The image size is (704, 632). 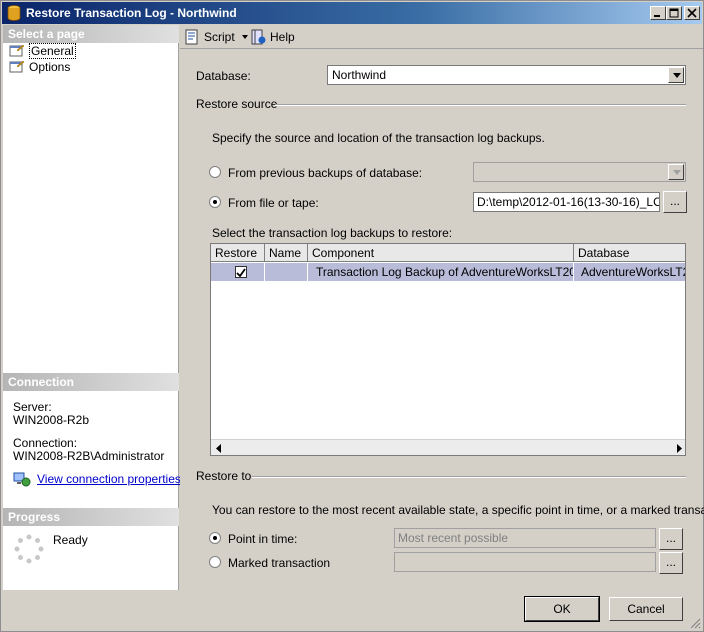 What do you see at coordinates (695, 623) in the screenshot?
I see `resize-grip-icon` at bounding box center [695, 623].